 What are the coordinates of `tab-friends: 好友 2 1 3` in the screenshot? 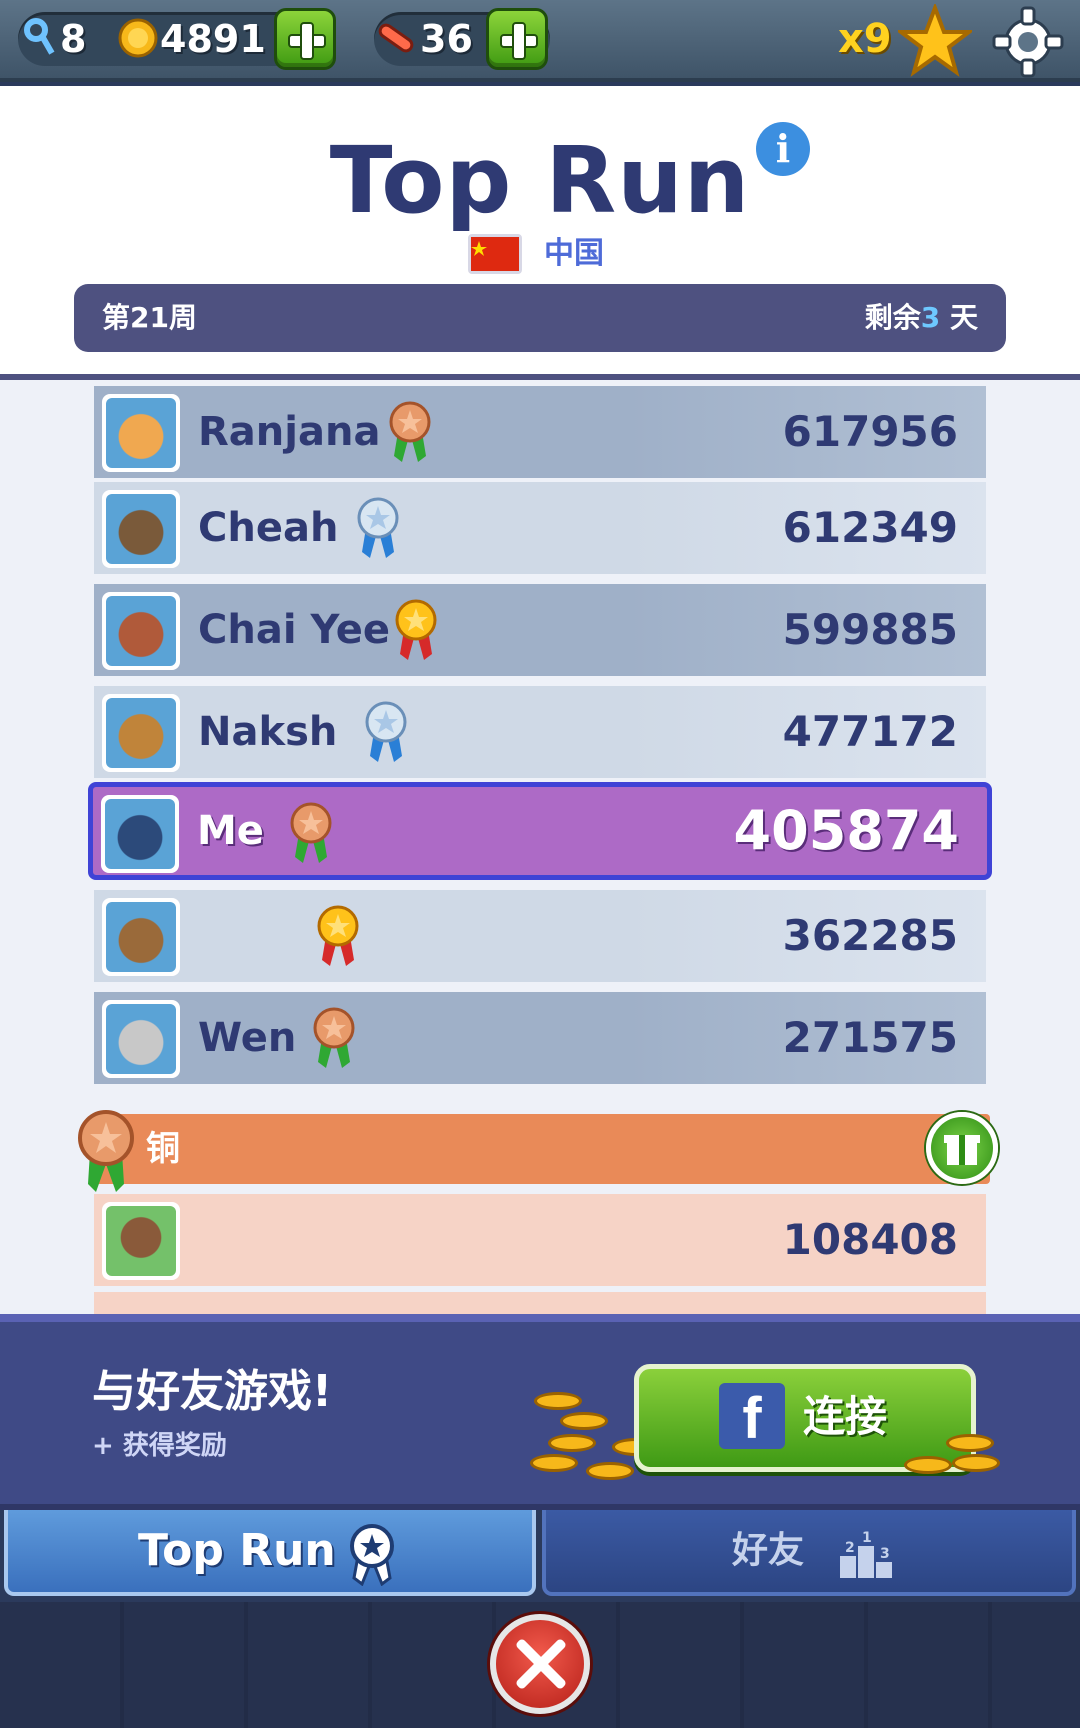 It's located at (809, 1553).